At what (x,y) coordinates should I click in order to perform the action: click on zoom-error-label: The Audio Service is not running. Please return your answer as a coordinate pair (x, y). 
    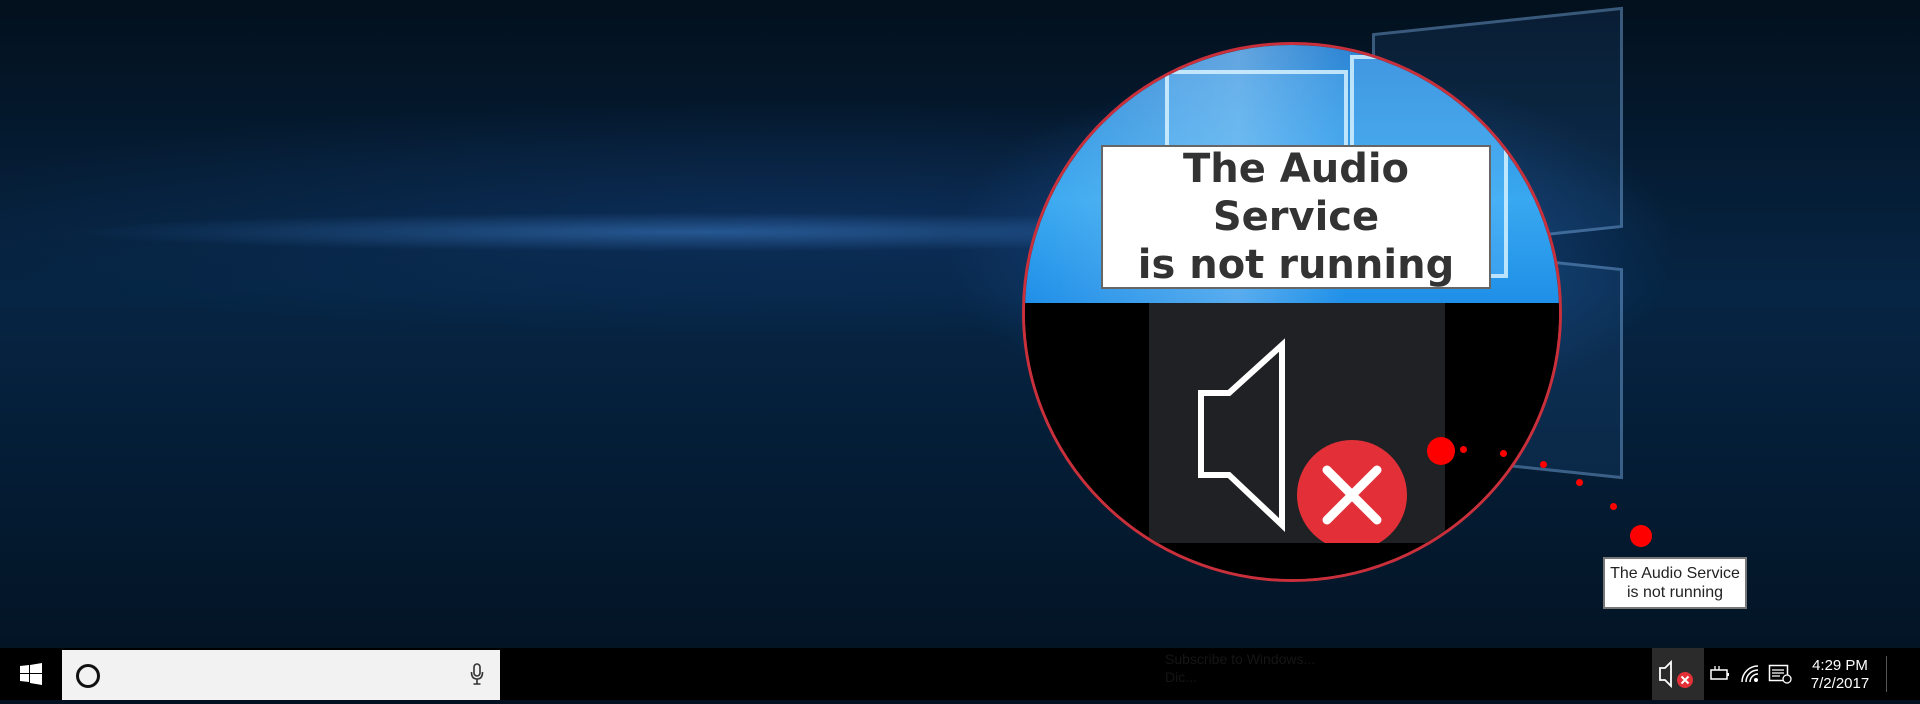
    Looking at the image, I should click on (1296, 217).